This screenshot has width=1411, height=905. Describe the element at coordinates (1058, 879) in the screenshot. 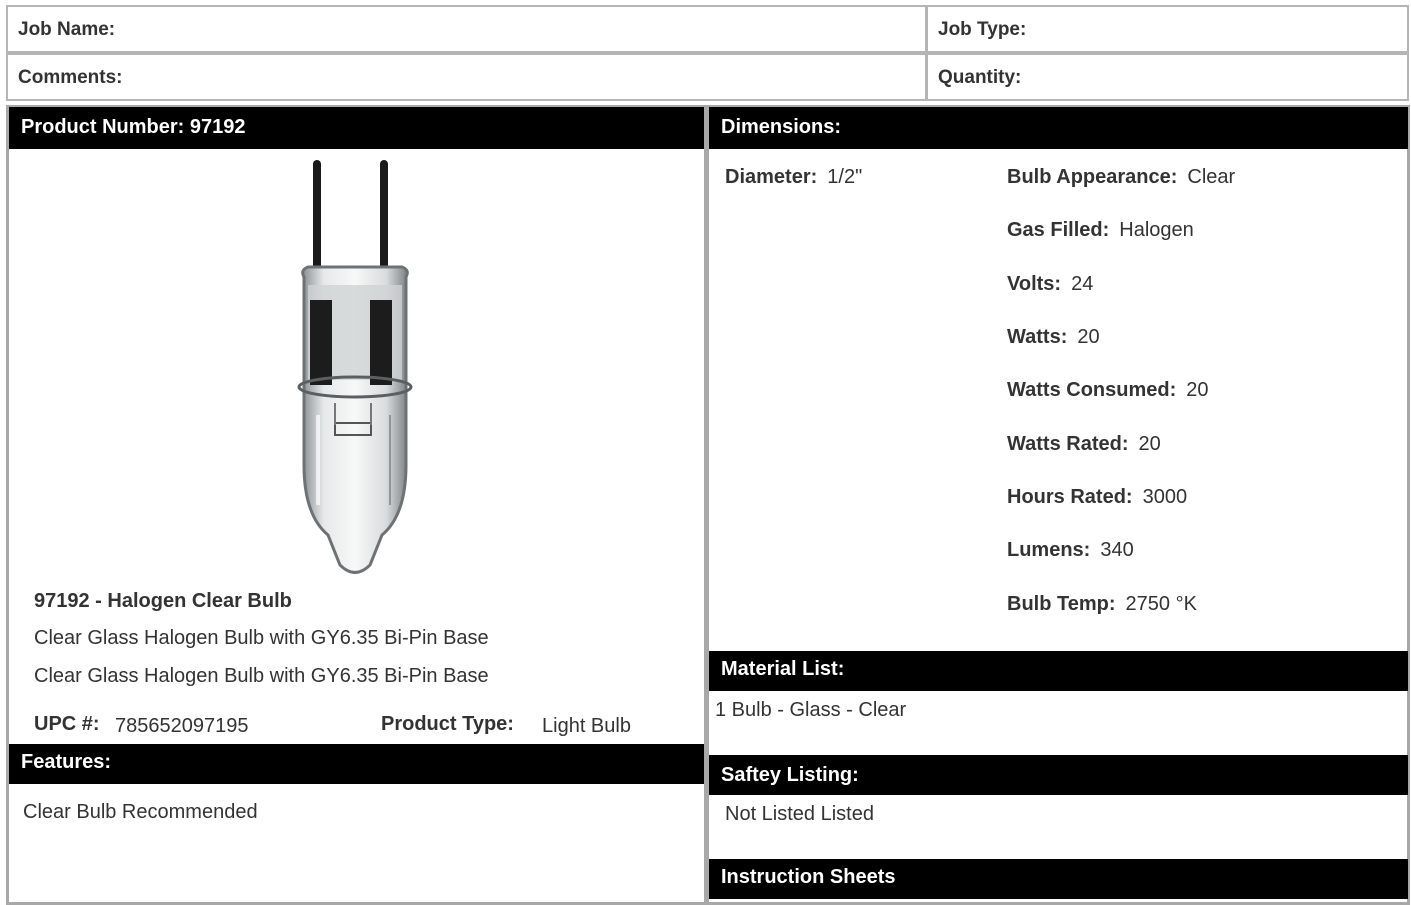

I see `instruction-sheets-header: Instruction Sheets` at that location.